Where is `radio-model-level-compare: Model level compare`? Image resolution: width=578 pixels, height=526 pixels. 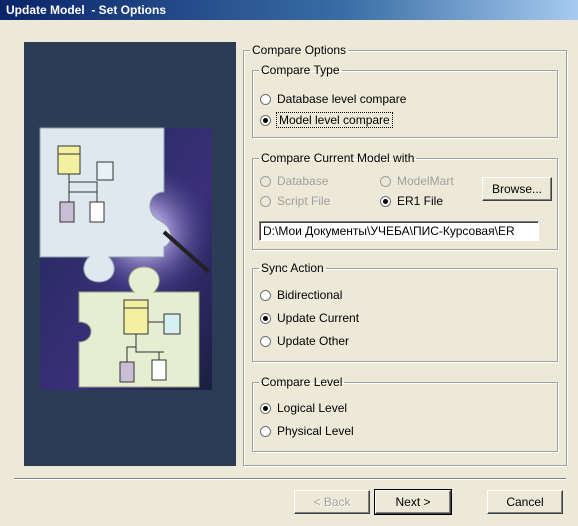
radio-model-level-compare: Model level compare is located at coordinates (326, 120).